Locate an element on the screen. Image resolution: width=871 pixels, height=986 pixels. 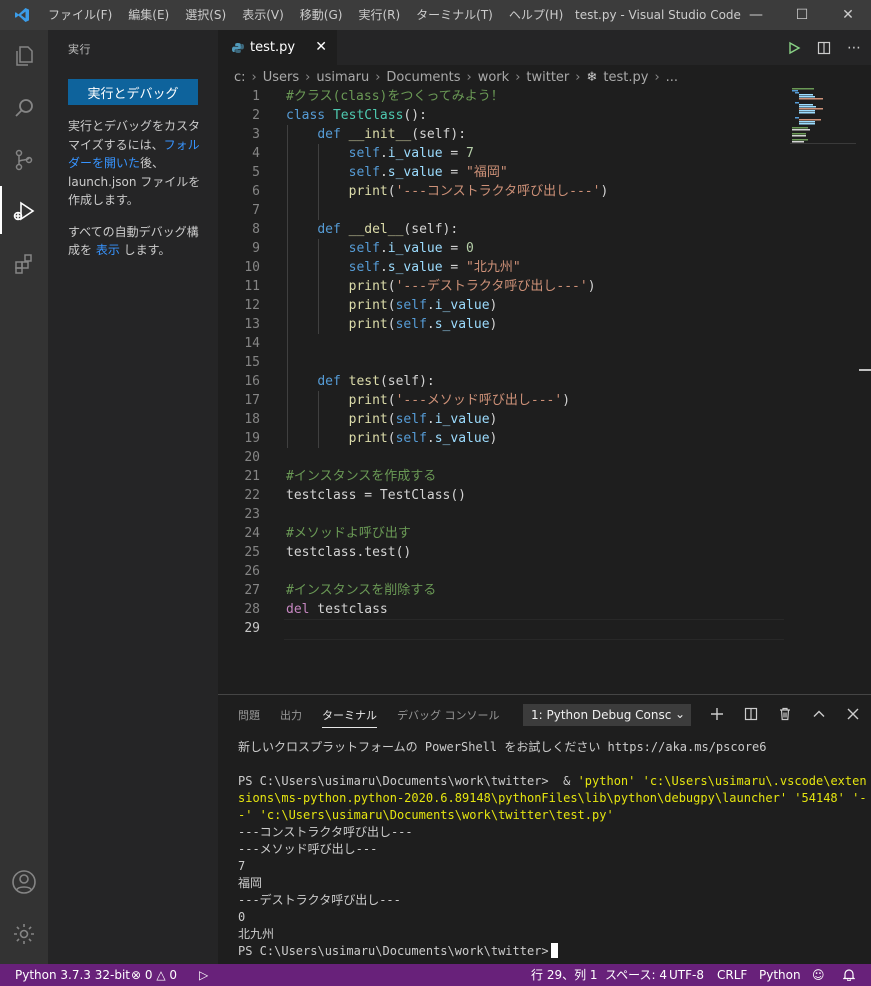
menu-file: ファイル(F) is located at coordinates (80, 15).